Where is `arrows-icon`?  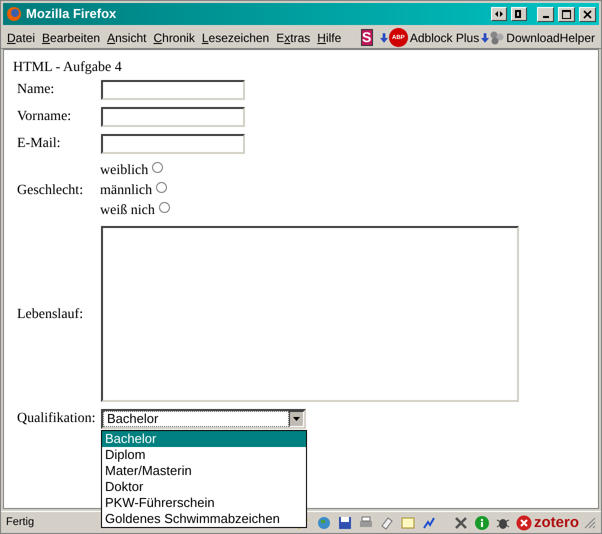 arrows-icon is located at coordinates (499, 14).